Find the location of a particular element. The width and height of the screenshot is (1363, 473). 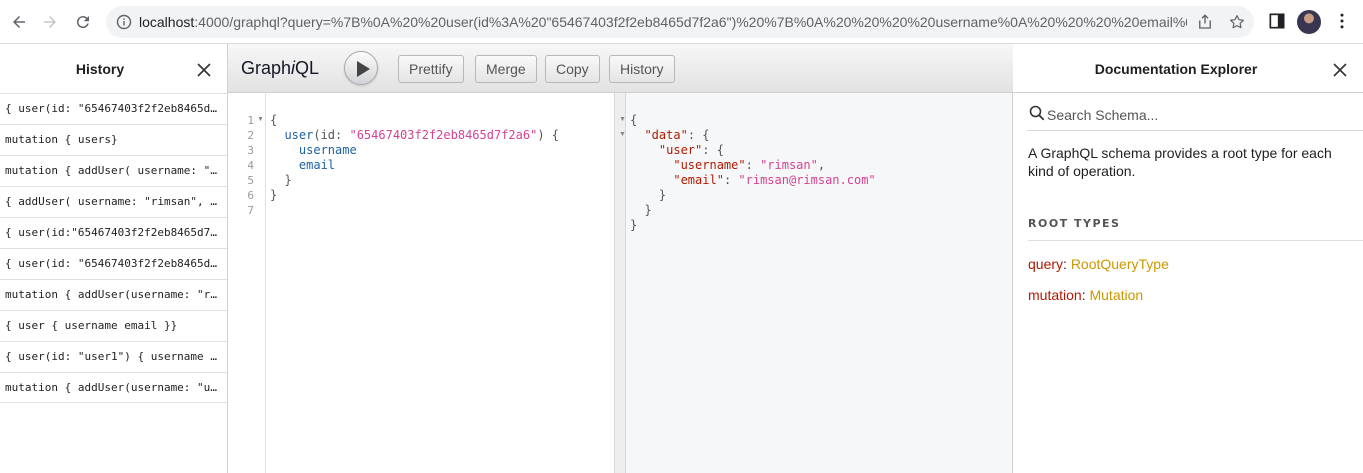

reload-button is located at coordinates (83, 22).